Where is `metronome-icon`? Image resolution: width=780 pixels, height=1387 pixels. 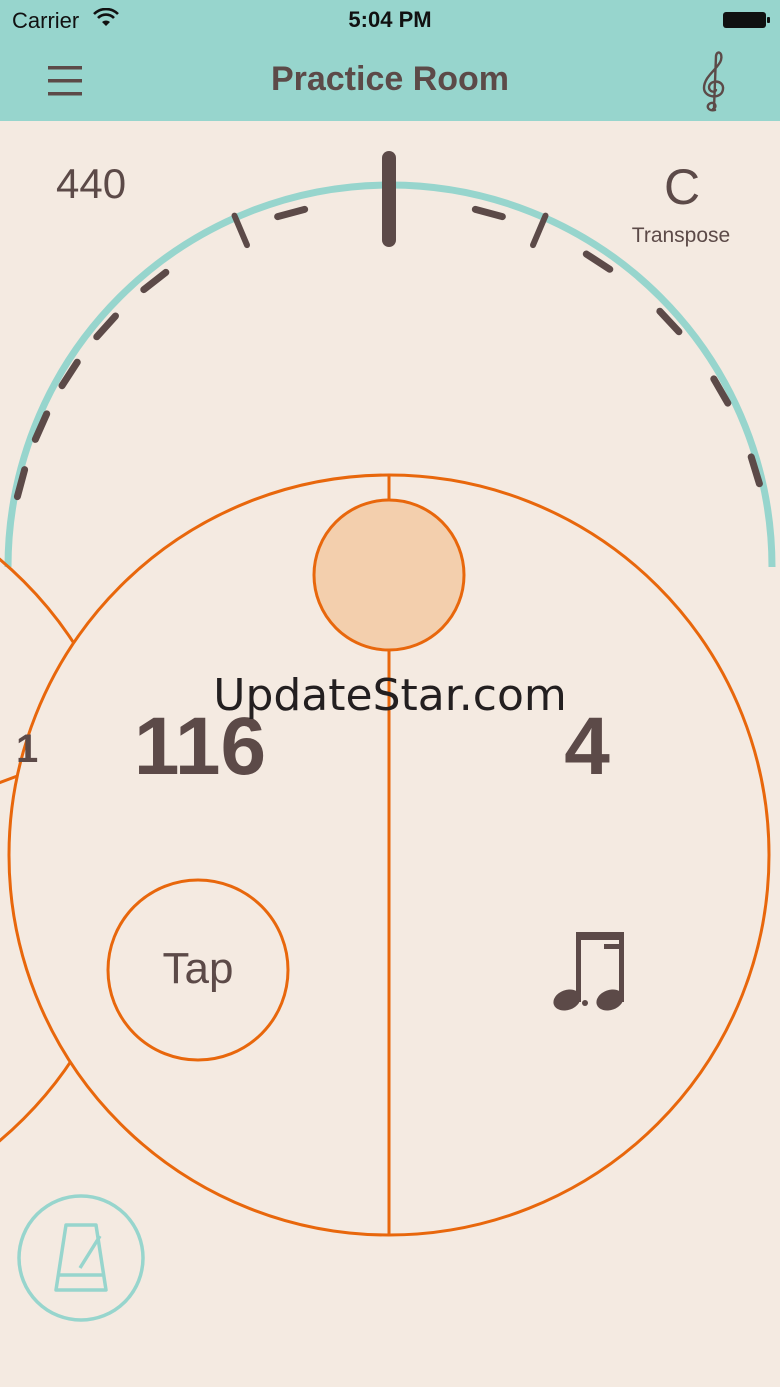 metronome-icon is located at coordinates (81, 1257).